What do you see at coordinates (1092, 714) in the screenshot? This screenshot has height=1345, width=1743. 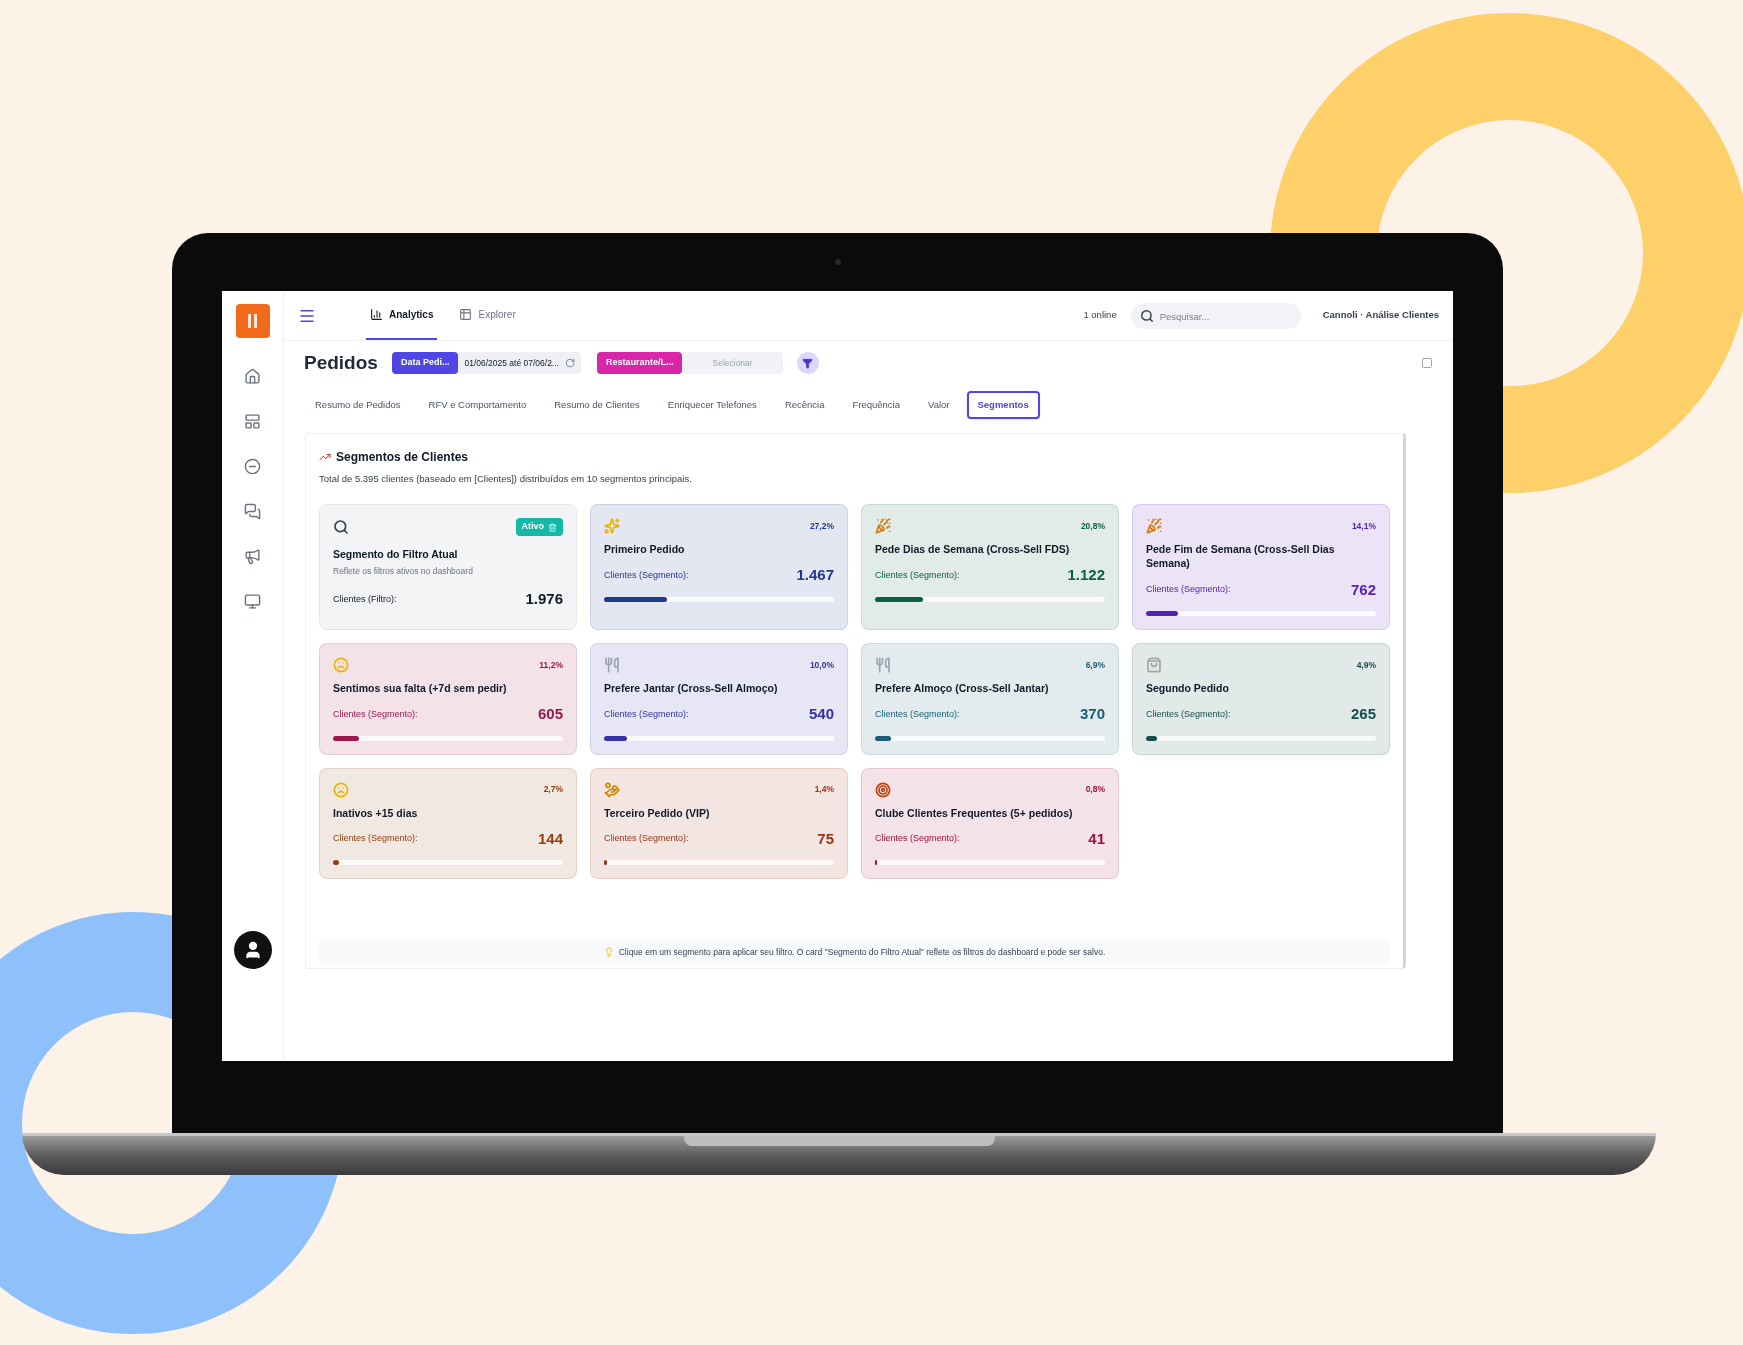 I see `count-value: 370` at bounding box center [1092, 714].